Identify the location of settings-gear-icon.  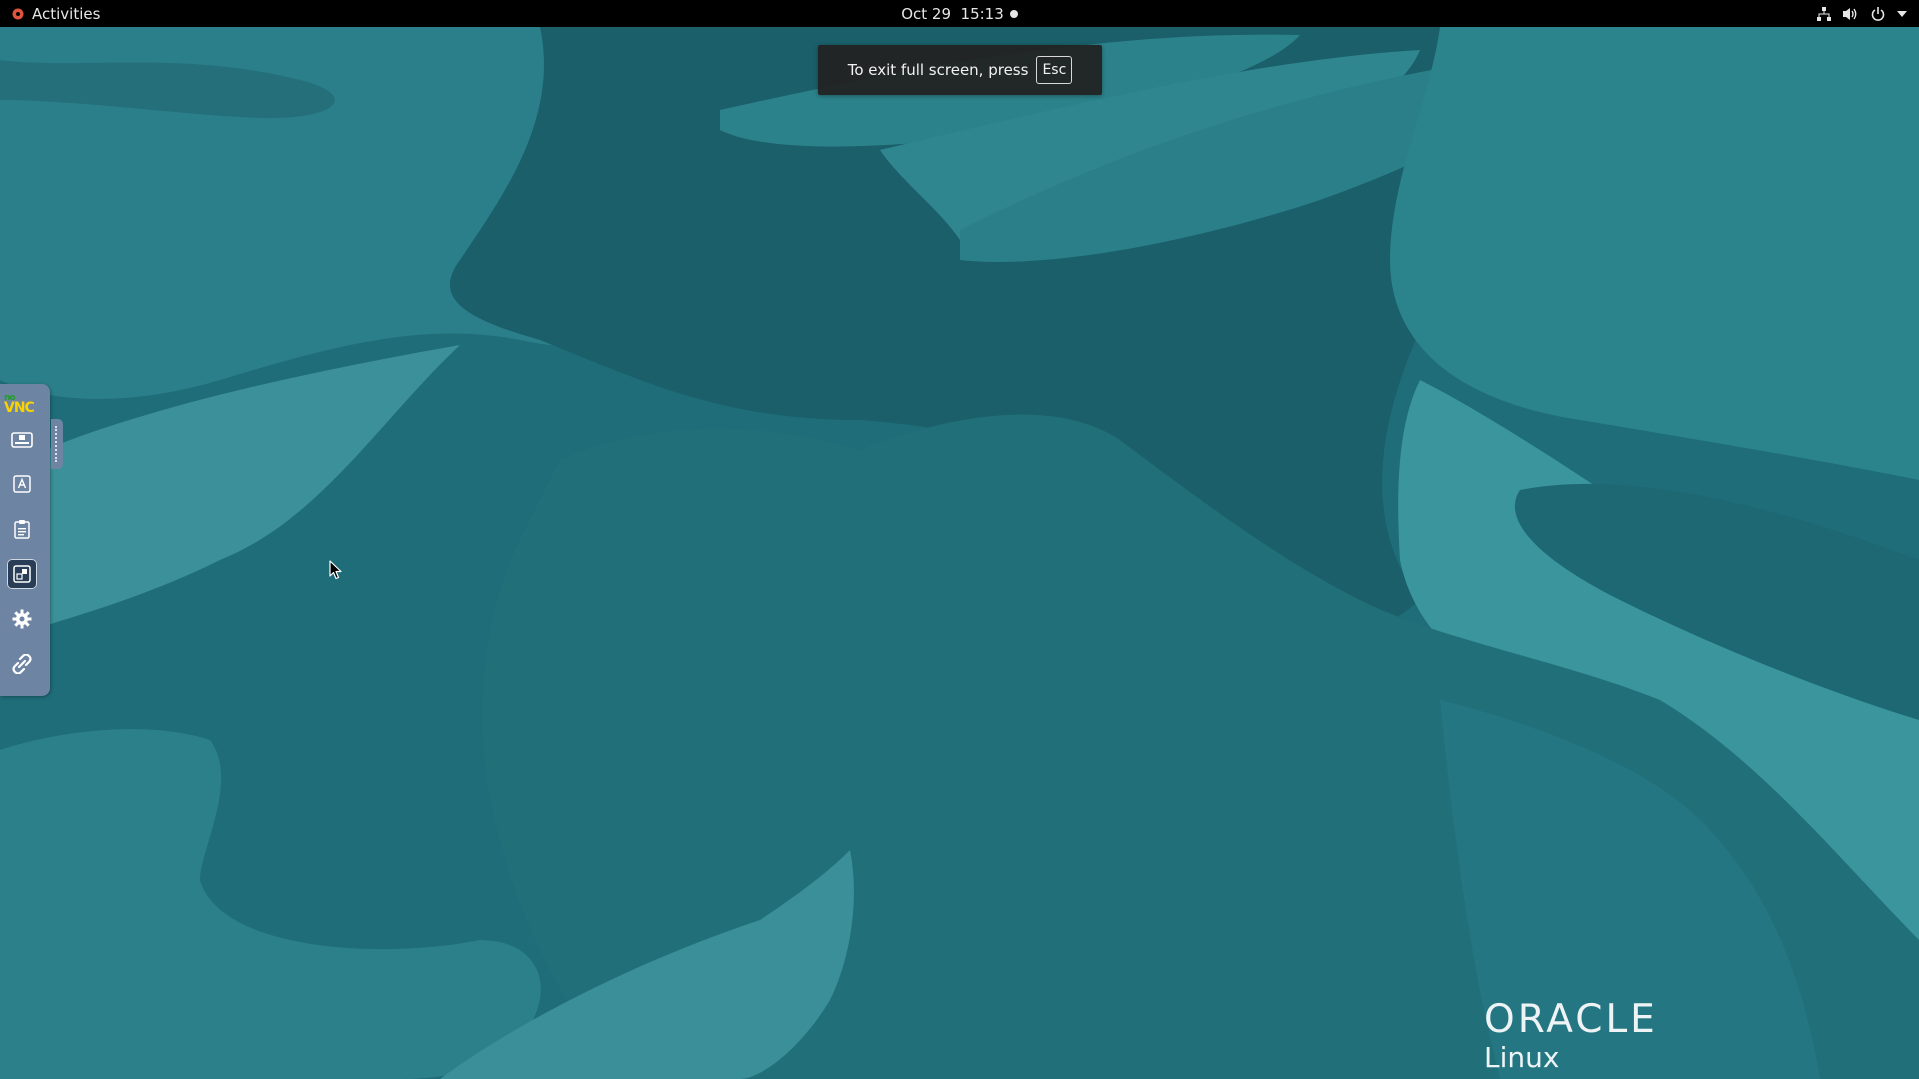
(22, 619).